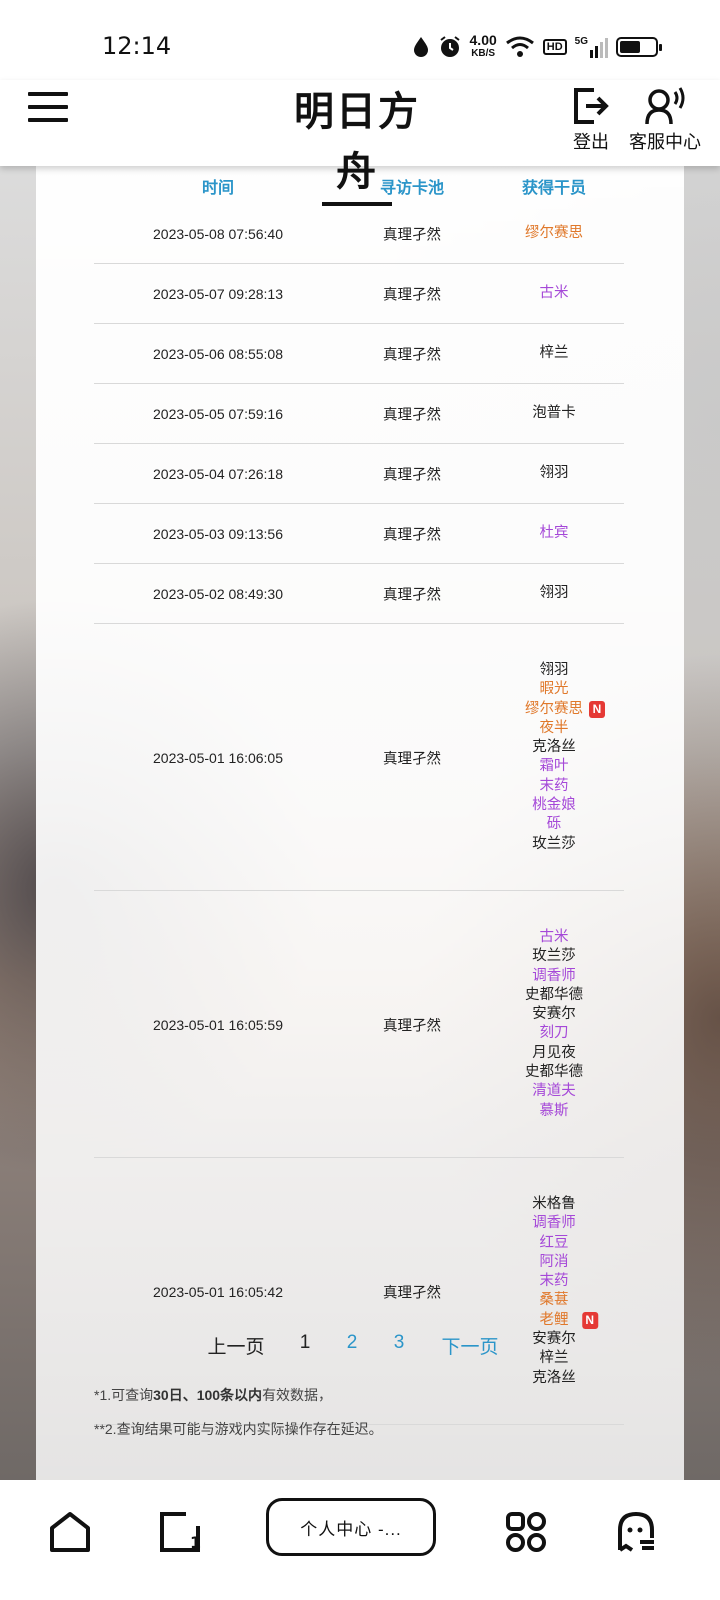  Describe the element at coordinates (360, 1347) in the screenshot. I see `pagination: 上一页 1 2 3 下一页` at that location.